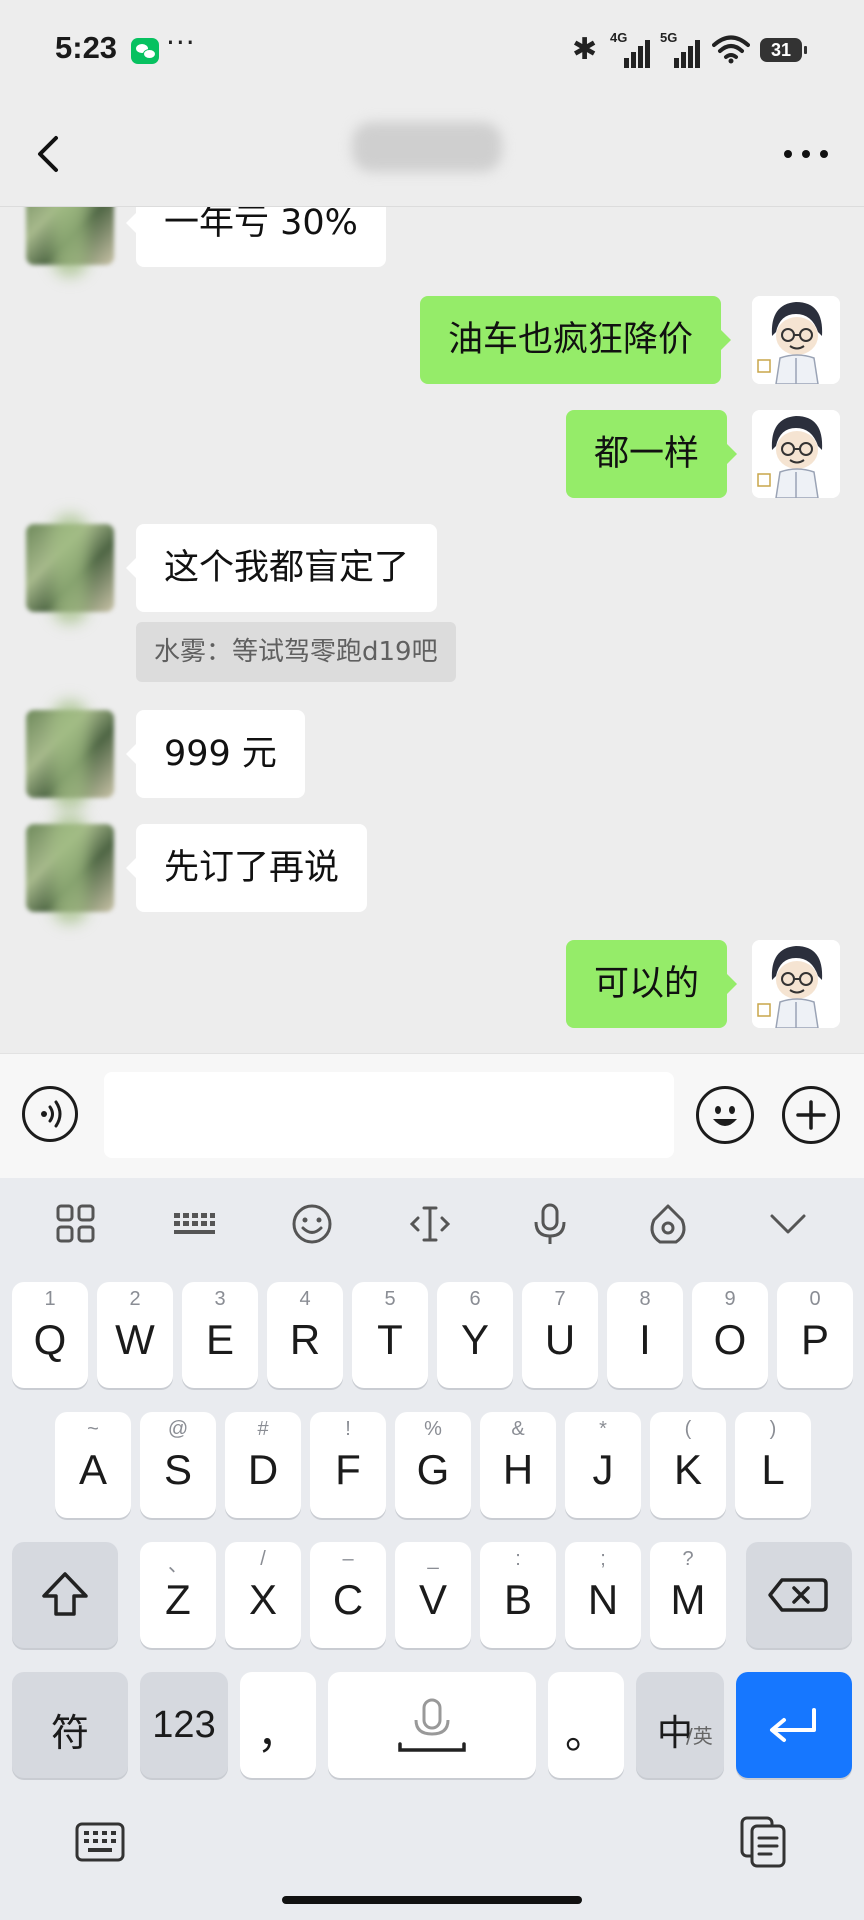  Describe the element at coordinates (246, 868) in the screenshot. I see `message-bubble-left: 先订了再说` at that location.